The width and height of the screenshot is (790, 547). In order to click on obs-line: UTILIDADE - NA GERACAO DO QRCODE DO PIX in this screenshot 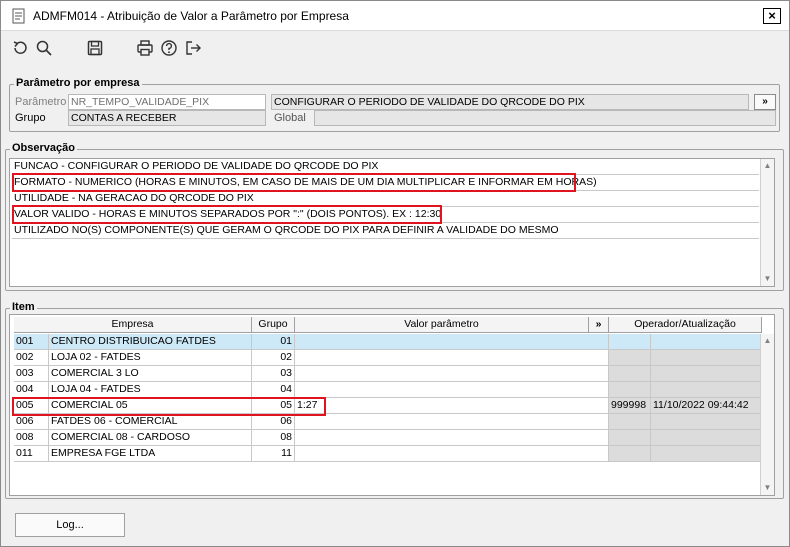, I will do `click(385, 199)`.